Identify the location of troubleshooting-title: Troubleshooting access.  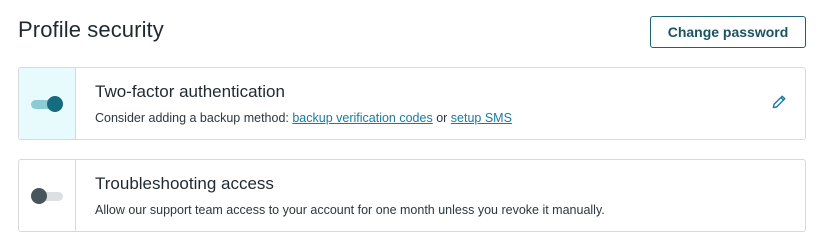
(184, 183).